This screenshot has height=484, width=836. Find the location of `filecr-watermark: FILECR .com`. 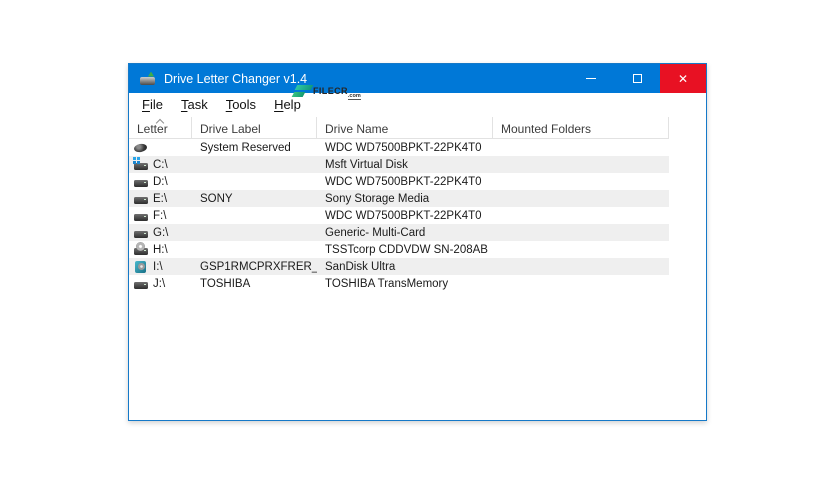

filecr-watermark: FILECR .com is located at coordinates (326, 92).